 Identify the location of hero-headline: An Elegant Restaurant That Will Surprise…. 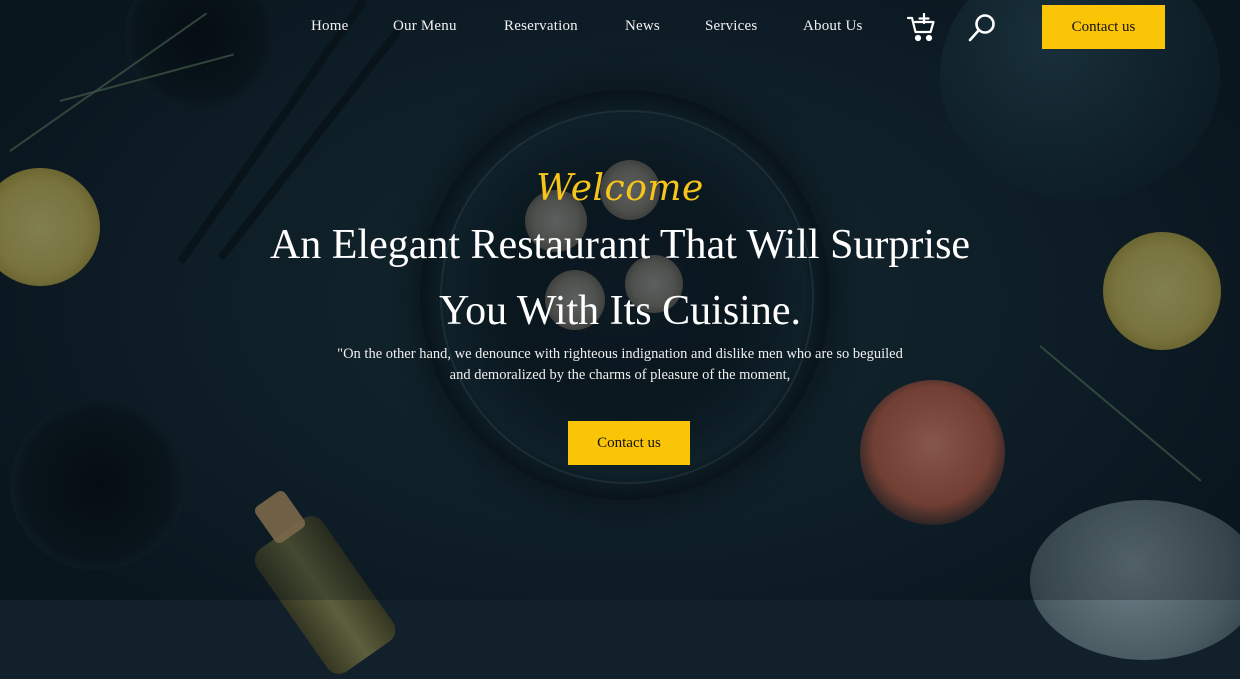
(620, 278).